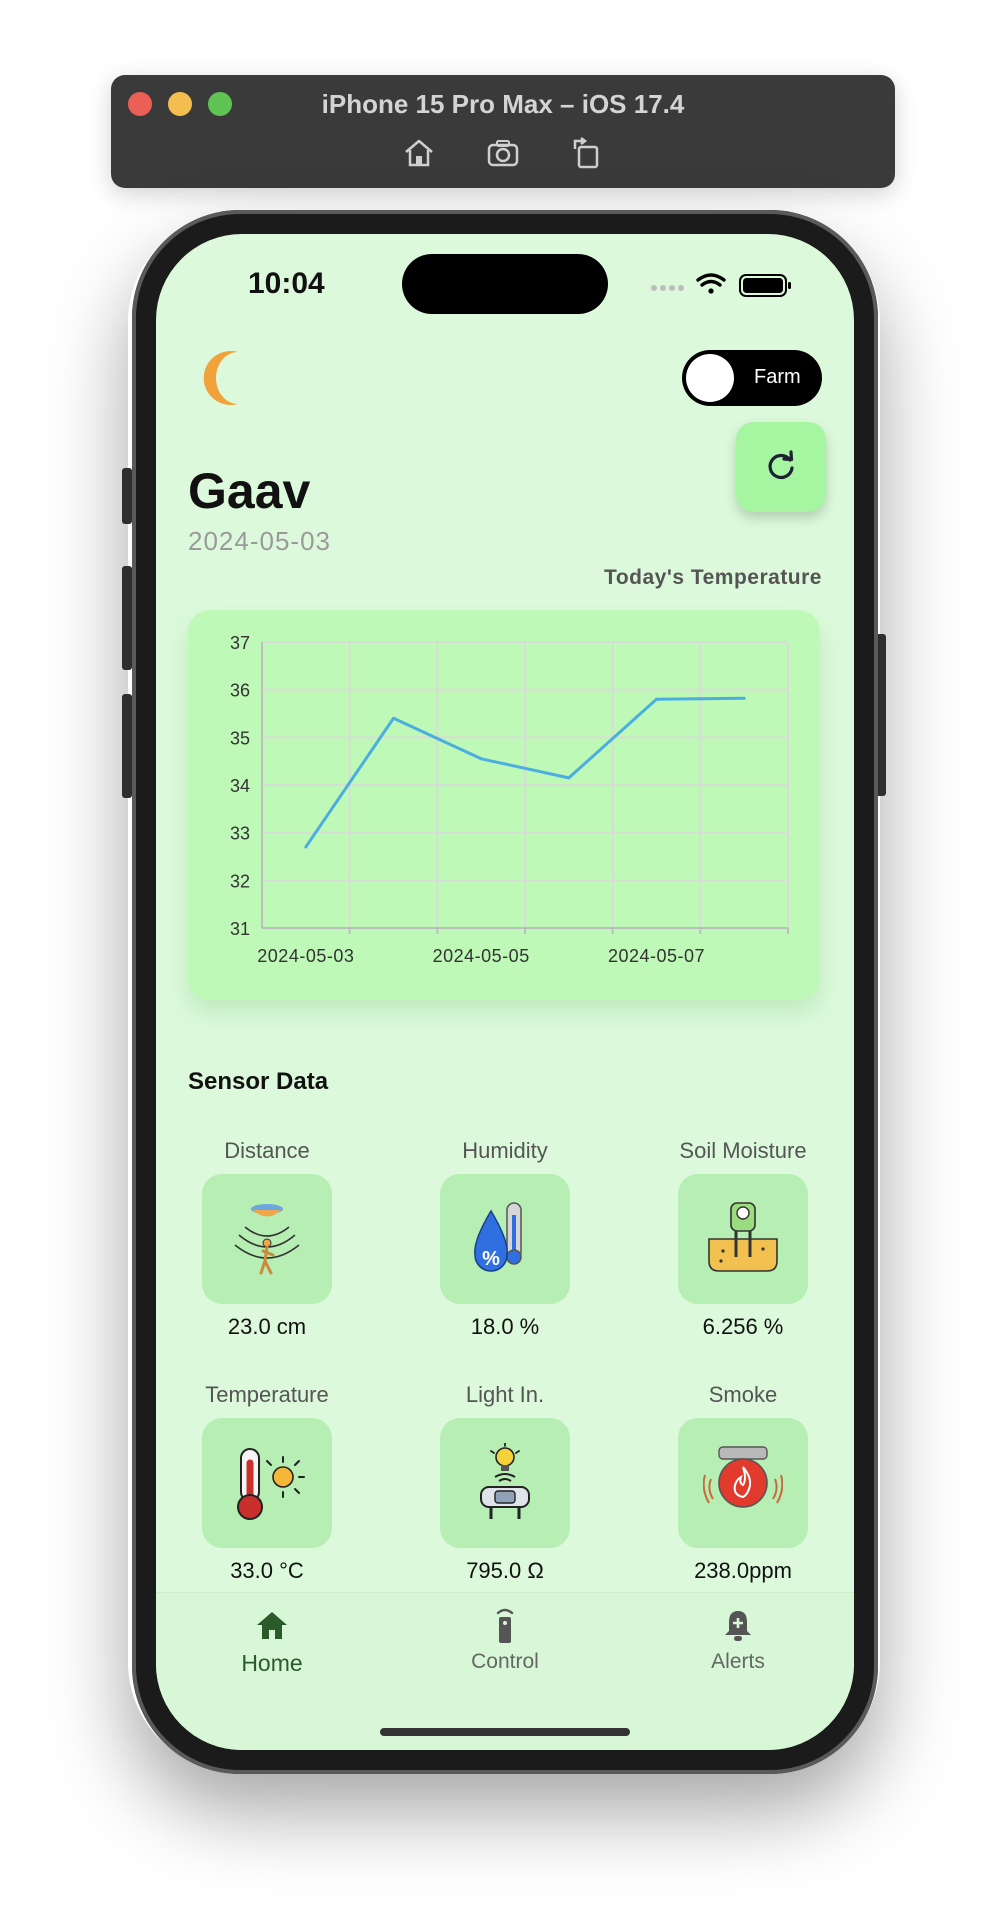 The image size is (1008, 1924). What do you see at coordinates (258, 1081) in the screenshot?
I see `section-title: Sensor Data` at bounding box center [258, 1081].